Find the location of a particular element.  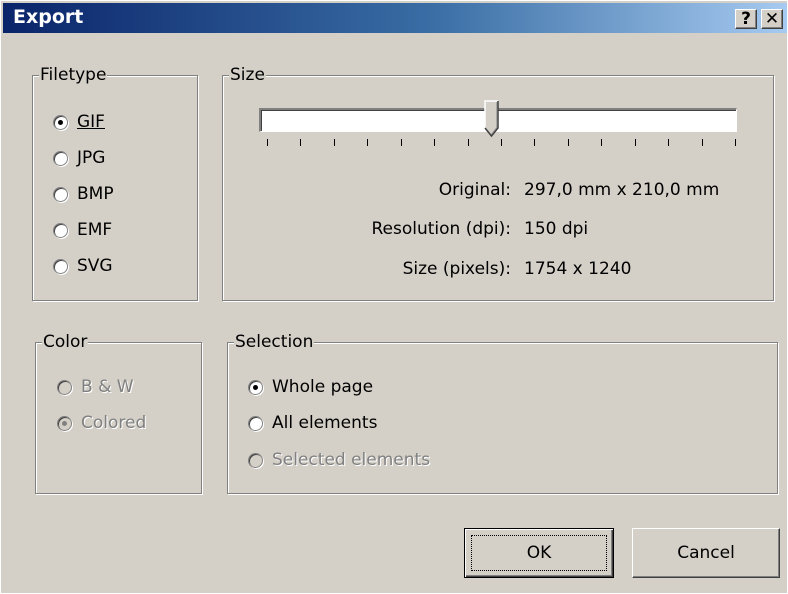

selection-selected-elements-label: Selected elements is located at coordinates (351, 460).